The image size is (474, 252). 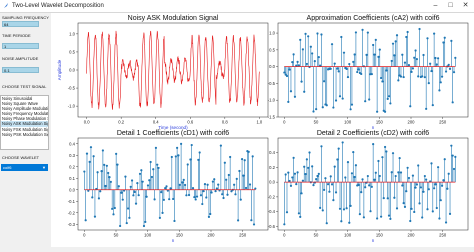 I want to click on list-item: Noisy FSK Modulation Signa, so click(x=24, y=129).